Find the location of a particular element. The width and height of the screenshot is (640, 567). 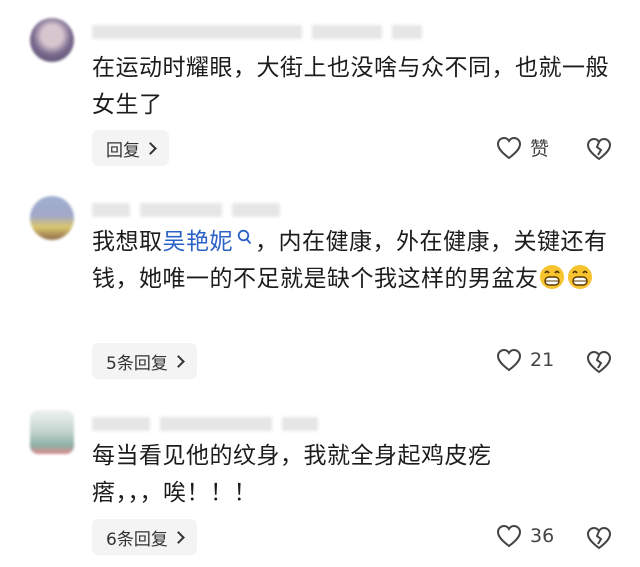

like-button: 36 is located at coordinates (525, 536).